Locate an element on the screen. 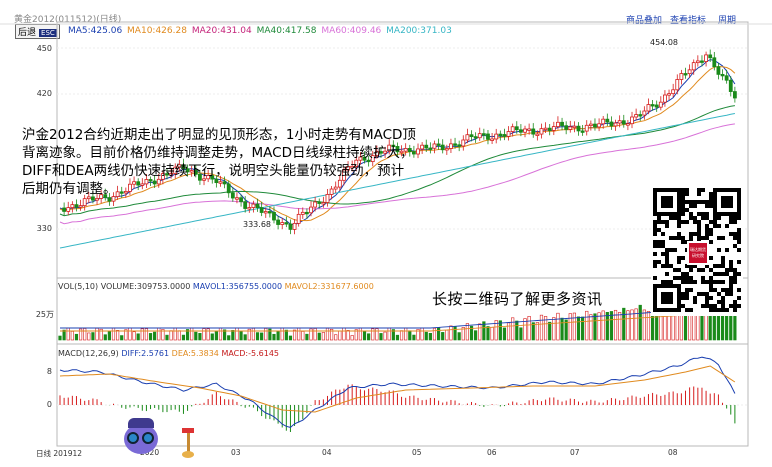 The image size is (772, 467). macd-value: MACD:-5.6145 is located at coordinates (250, 353).